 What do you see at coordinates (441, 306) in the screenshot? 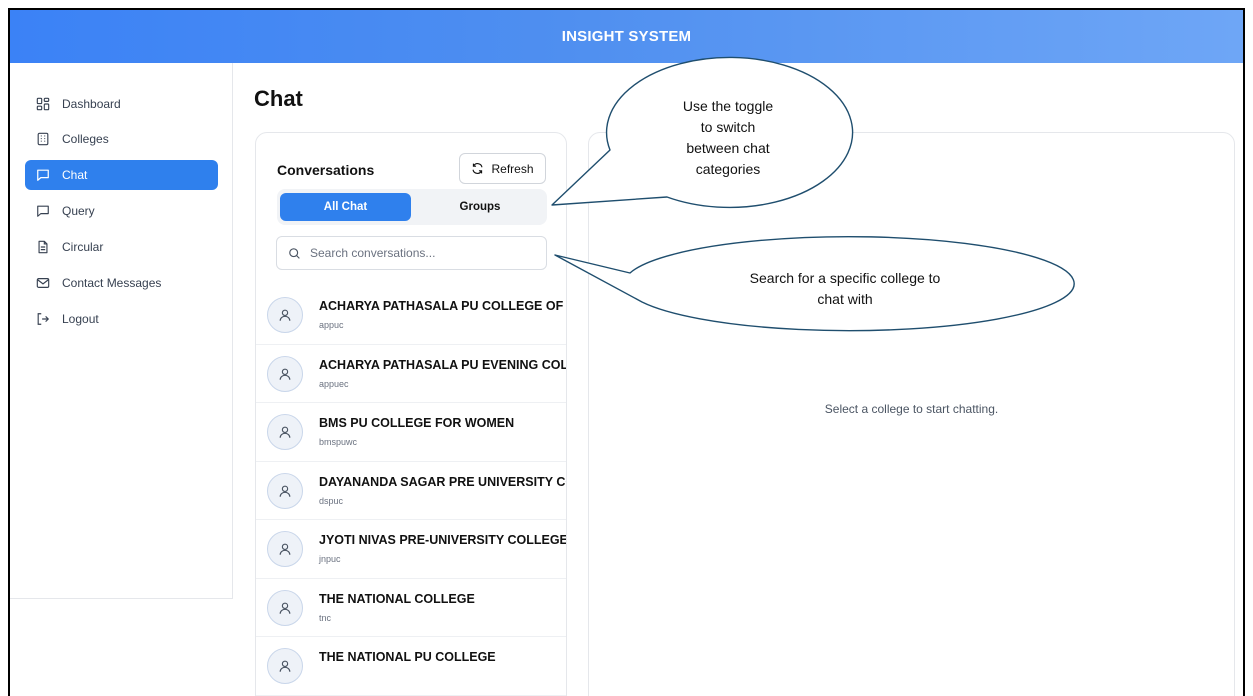
I see `college-name: ACHARYA PATHASALA PU COLLEGE OF` at bounding box center [441, 306].